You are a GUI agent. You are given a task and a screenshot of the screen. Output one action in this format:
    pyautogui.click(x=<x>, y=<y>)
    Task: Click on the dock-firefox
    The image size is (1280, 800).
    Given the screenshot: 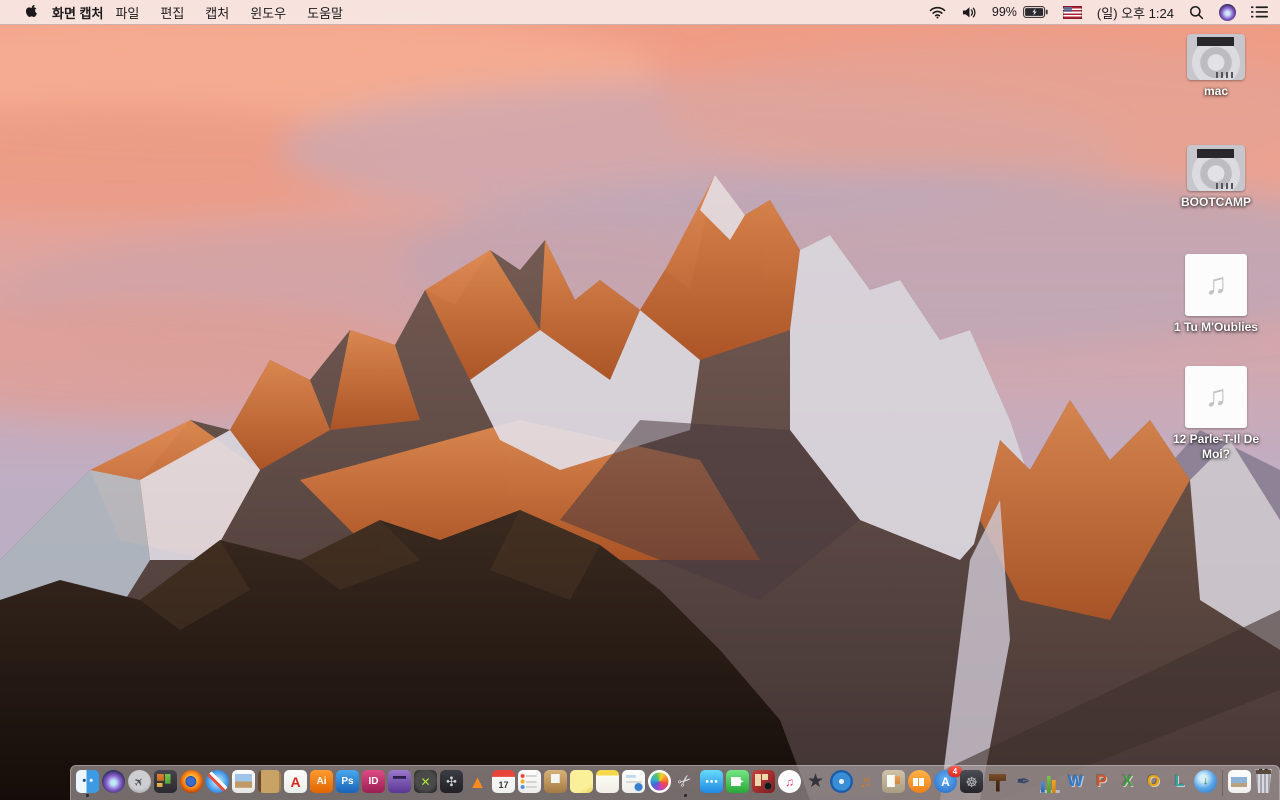 What is the action you would take?
    pyautogui.click(x=191, y=783)
    